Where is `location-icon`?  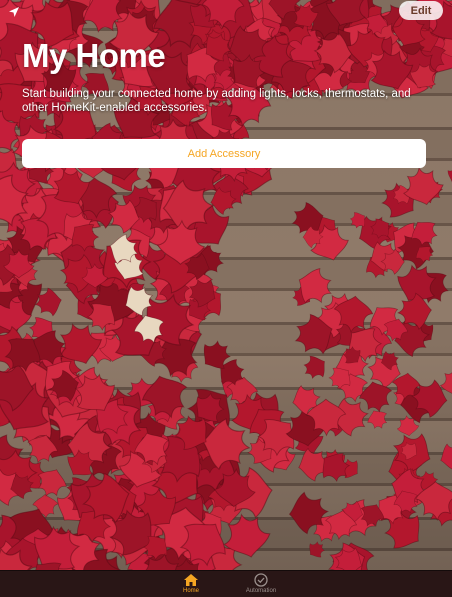
location-icon is located at coordinates (14, 12).